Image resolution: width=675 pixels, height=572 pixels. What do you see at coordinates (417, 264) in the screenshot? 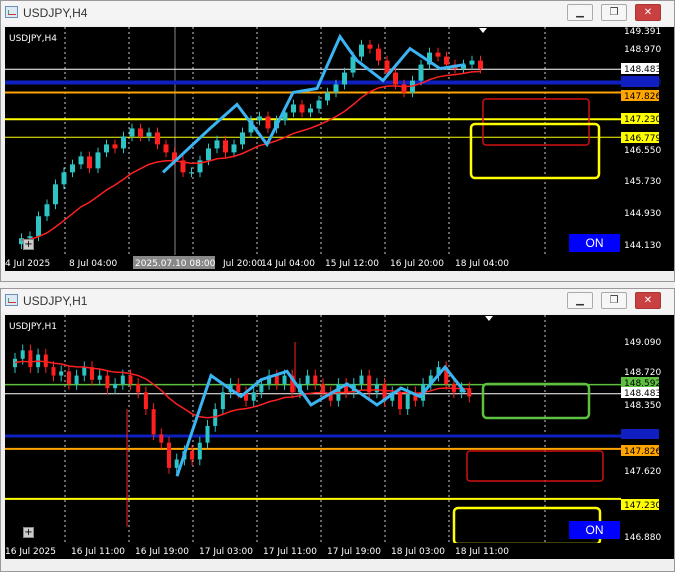
I see `time-label: 16 Jul 20:00` at bounding box center [417, 264].